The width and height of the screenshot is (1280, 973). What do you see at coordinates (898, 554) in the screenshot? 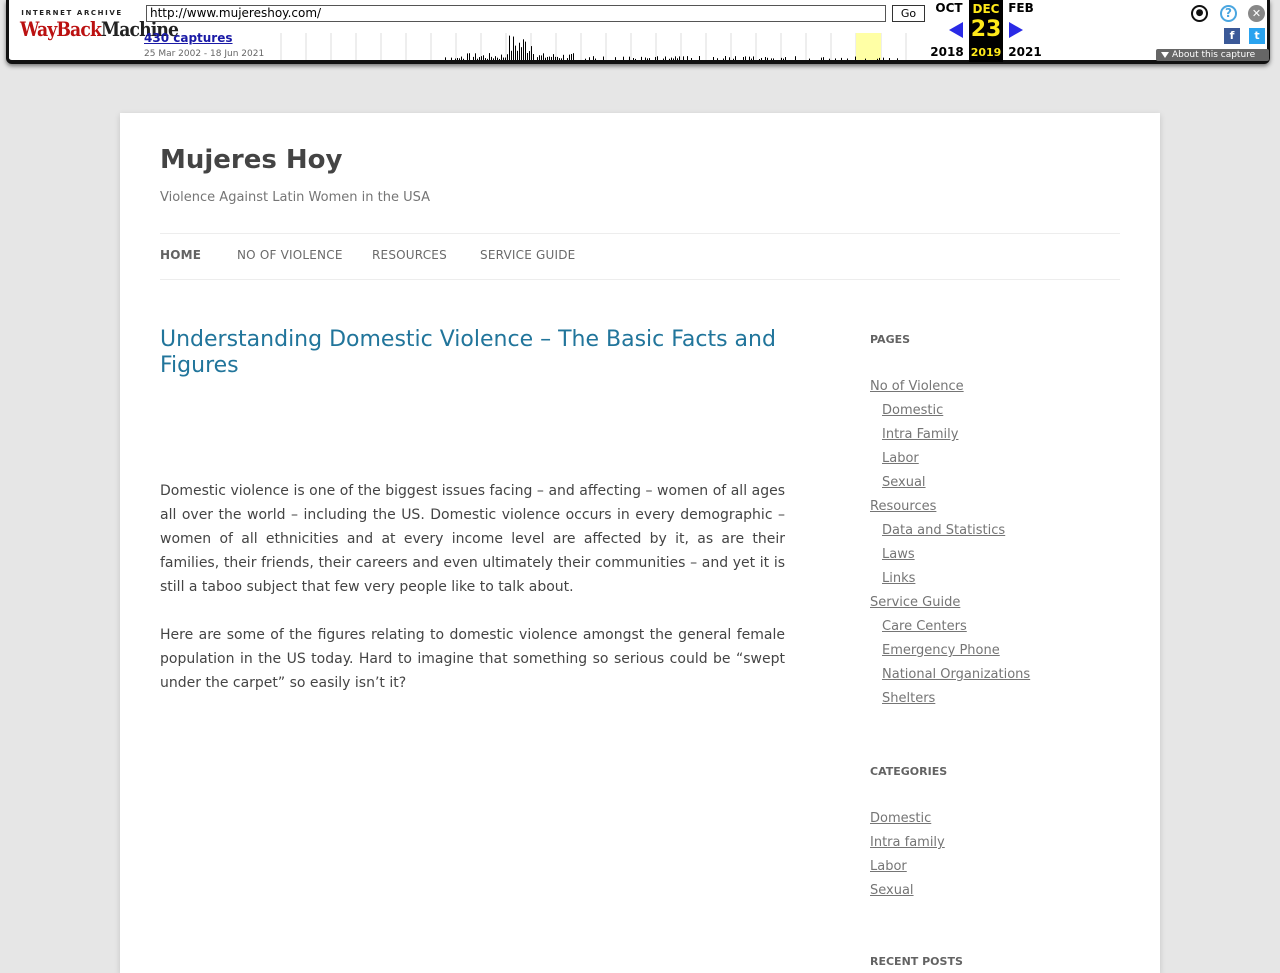
I see `sidebar-page-link: Laws` at bounding box center [898, 554].